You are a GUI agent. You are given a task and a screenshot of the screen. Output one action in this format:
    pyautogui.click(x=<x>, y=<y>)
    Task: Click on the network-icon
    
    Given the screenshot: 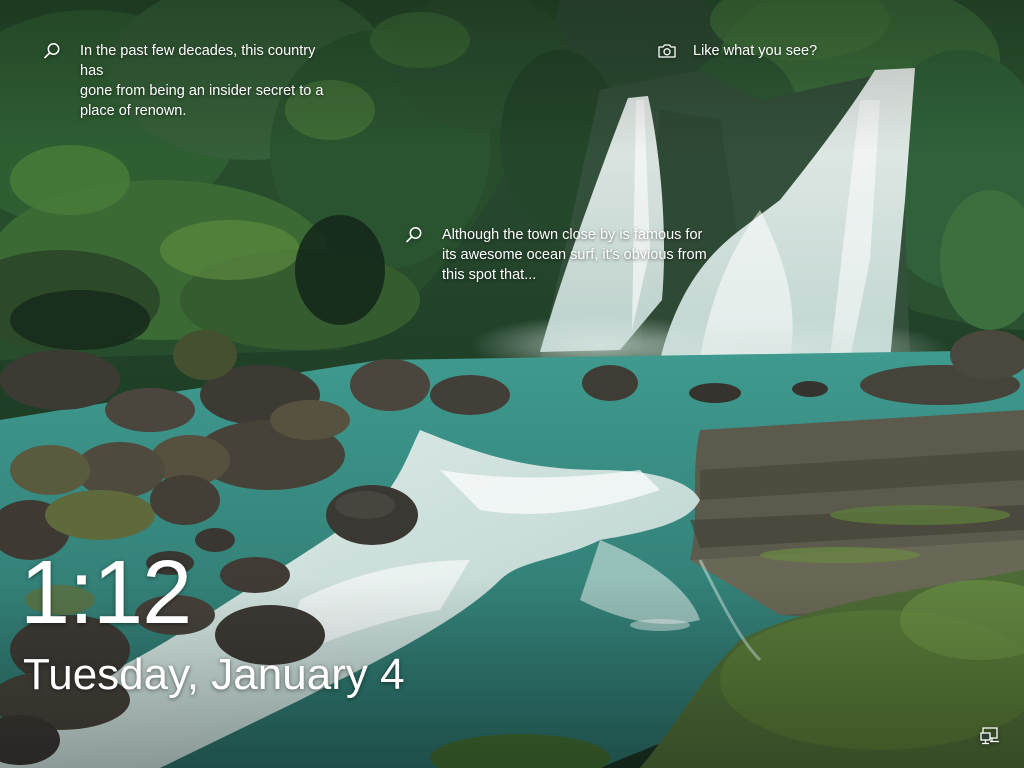 What is the action you would take?
    pyautogui.click(x=991, y=736)
    